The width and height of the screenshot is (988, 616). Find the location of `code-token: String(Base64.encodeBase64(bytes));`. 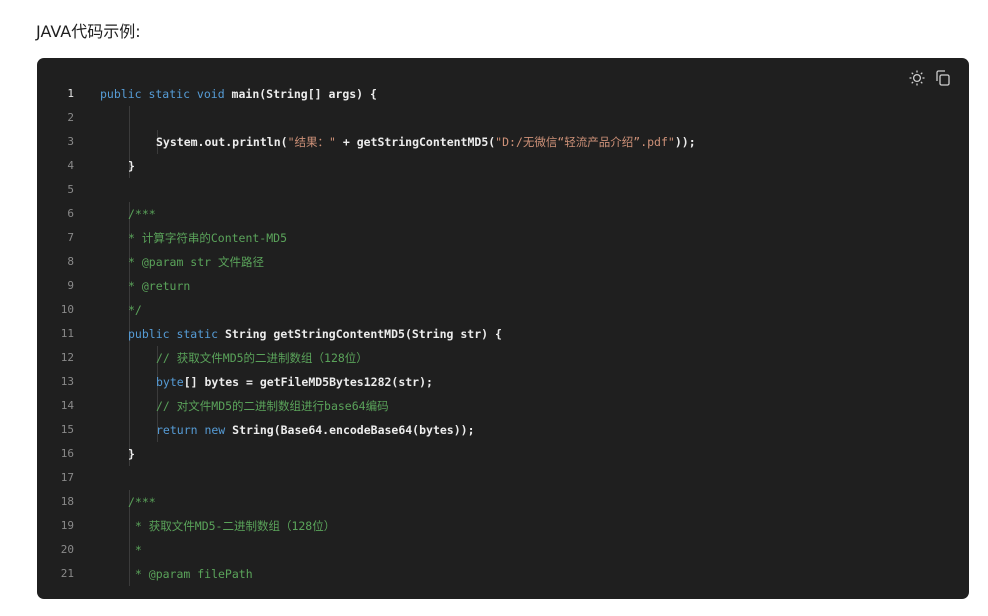

code-token: String(Base64.encodeBase64(bytes)); is located at coordinates (350, 430).